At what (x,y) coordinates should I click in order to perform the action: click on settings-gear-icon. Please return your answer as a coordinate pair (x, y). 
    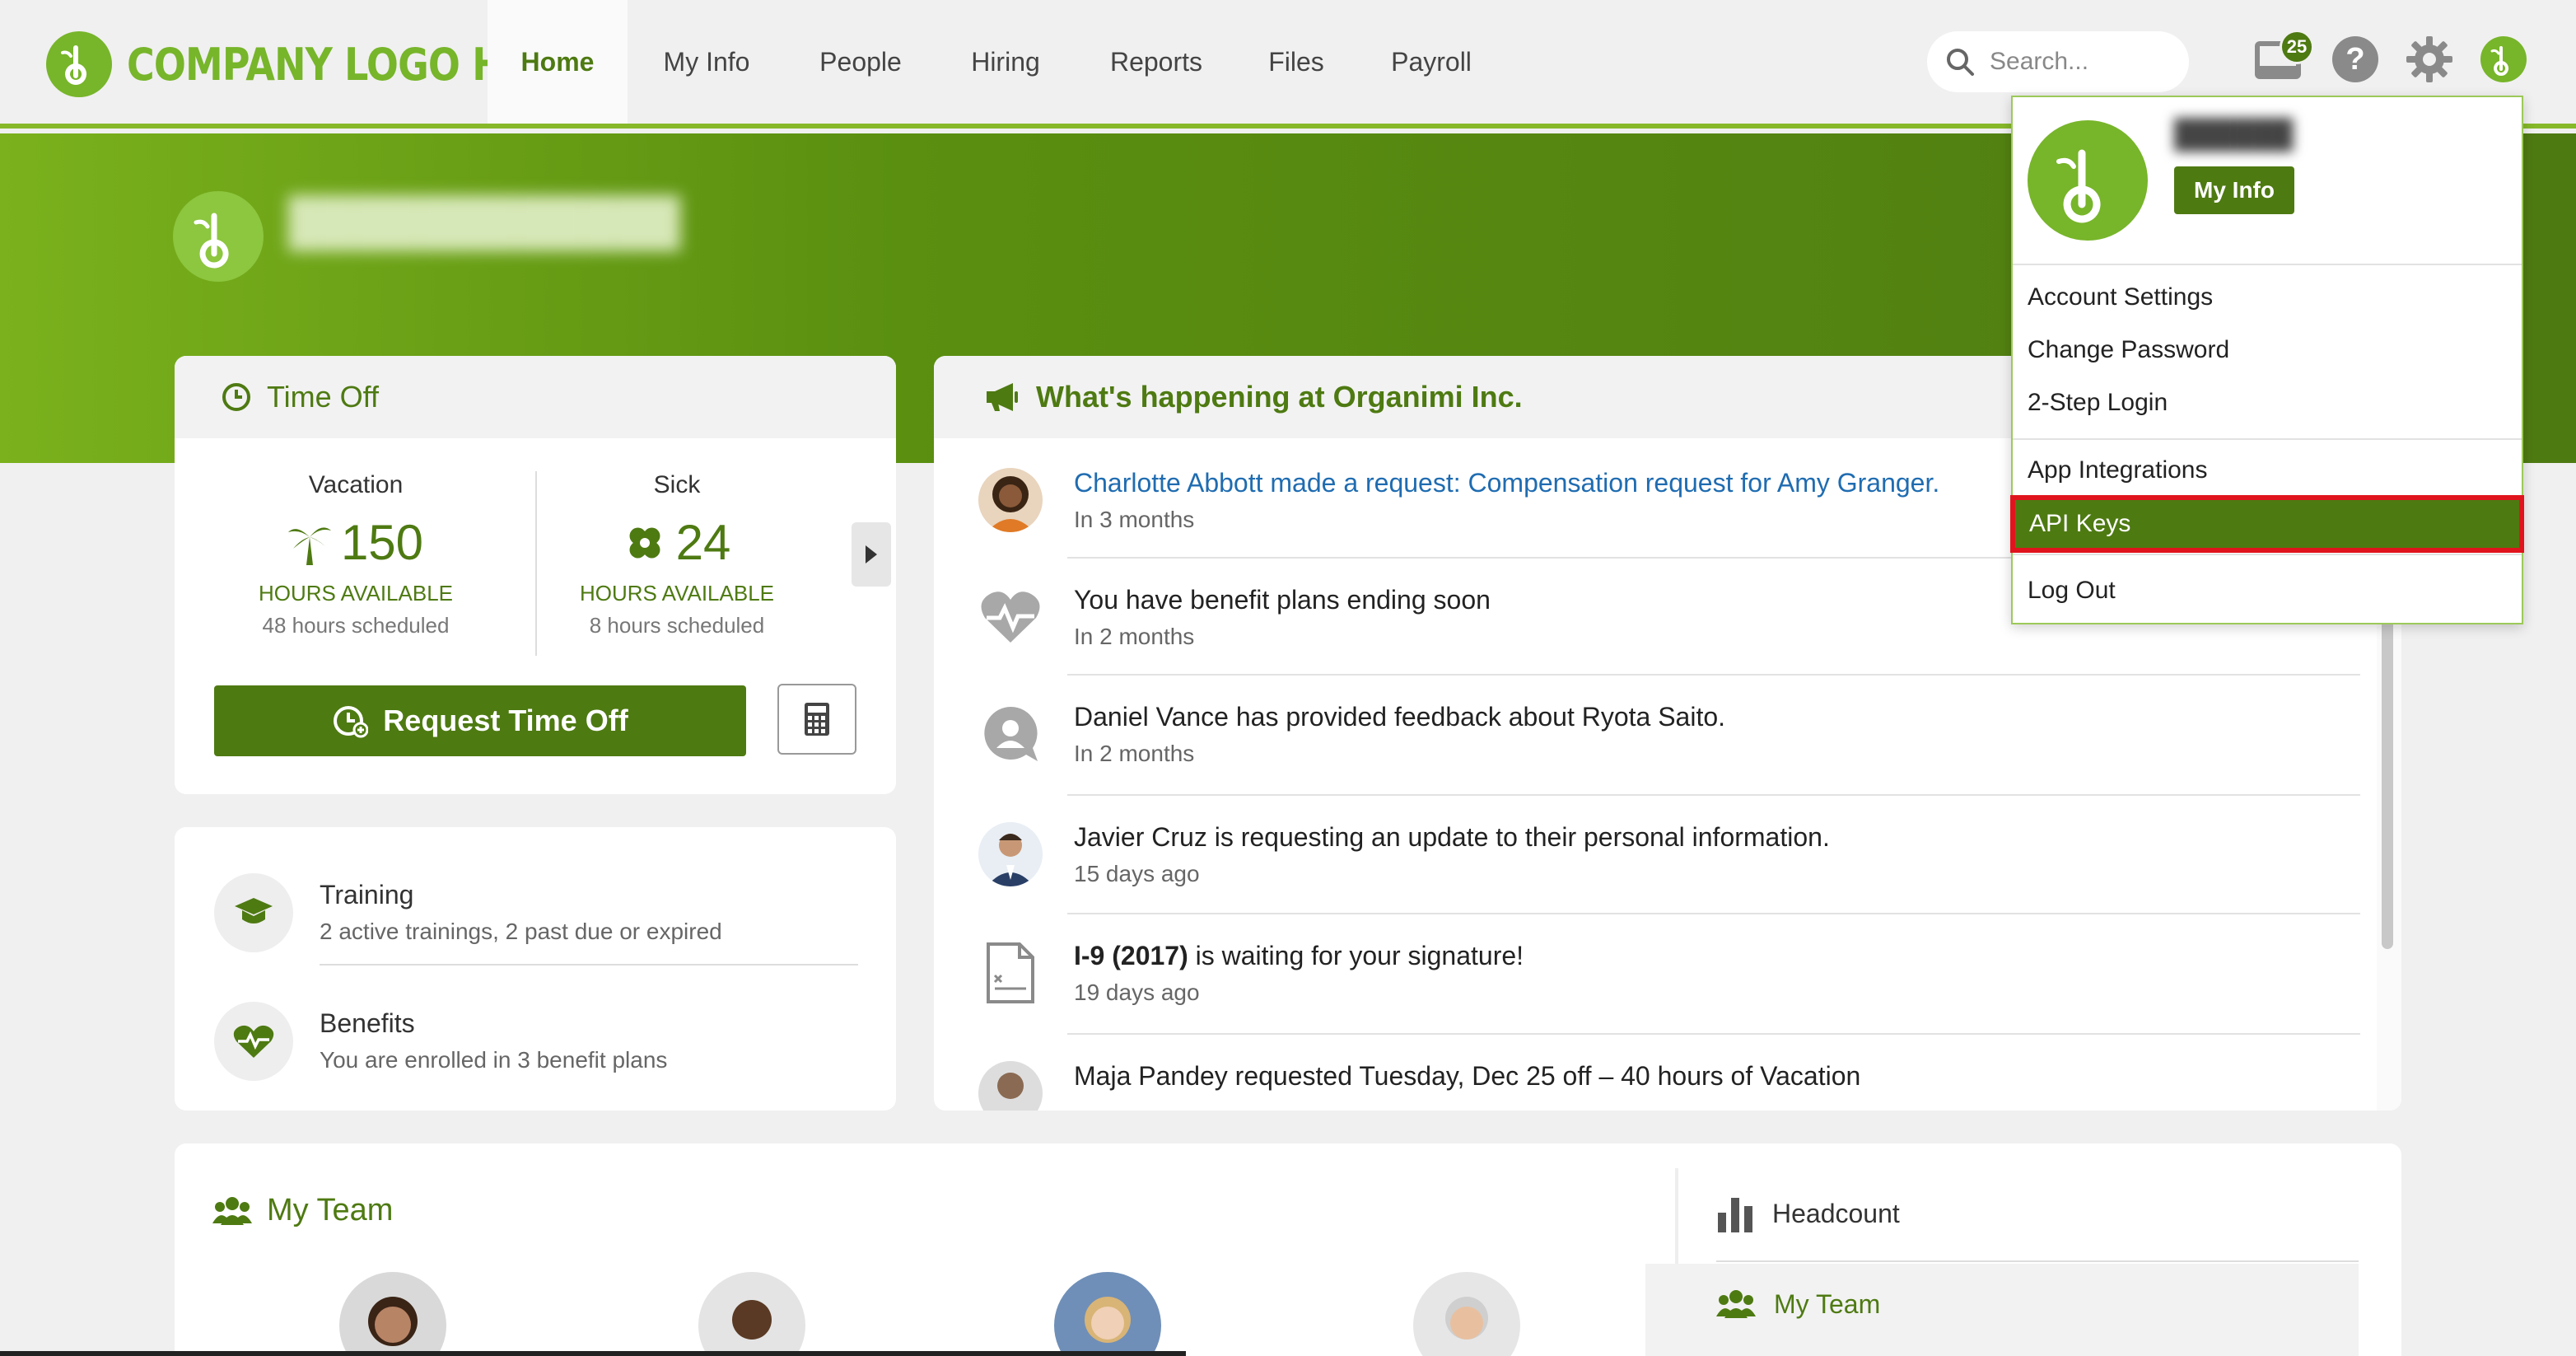
    Looking at the image, I should click on (2429, 59).